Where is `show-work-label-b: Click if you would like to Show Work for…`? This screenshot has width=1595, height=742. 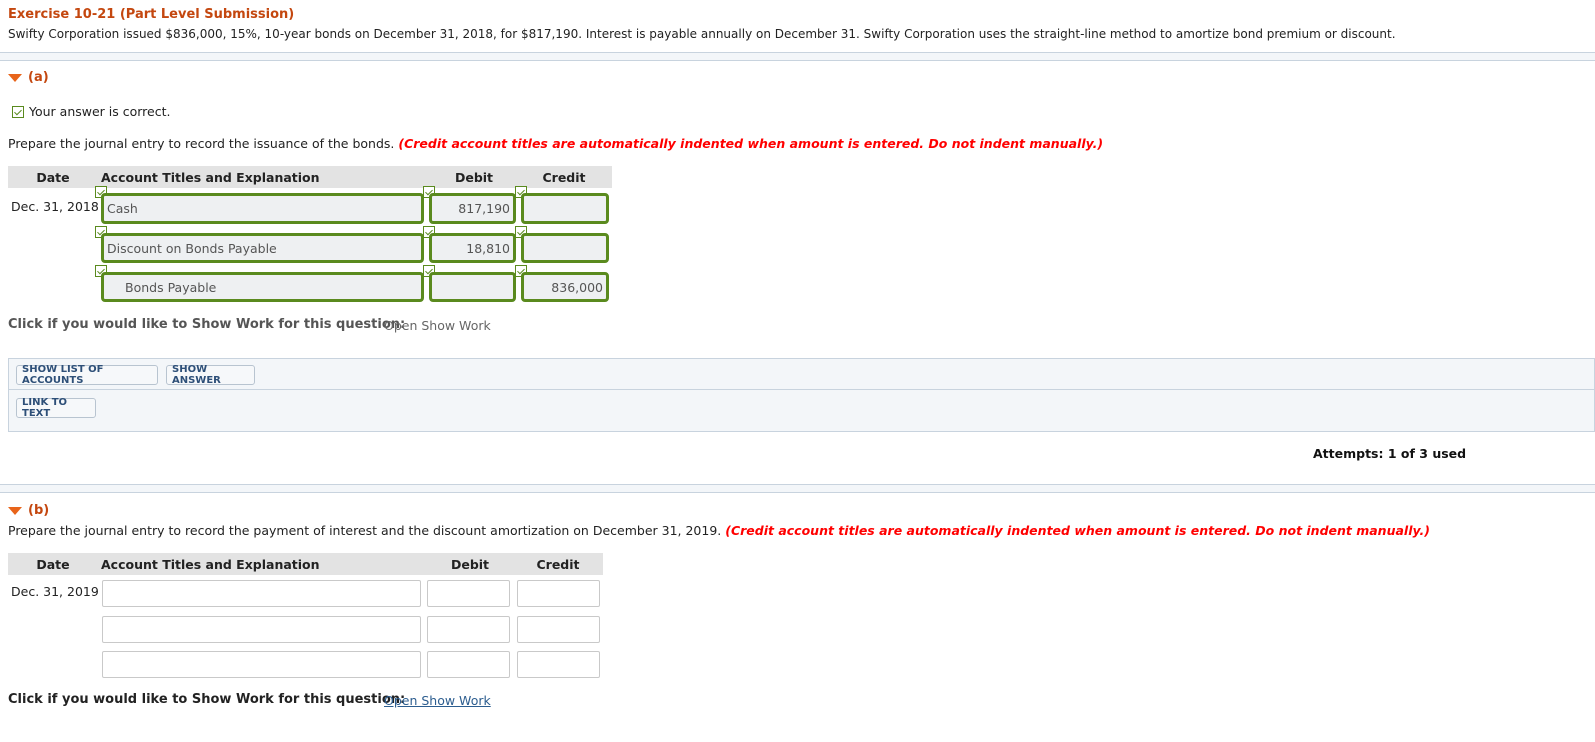 show-work-label-b: Click if you would like to Show Work for… is located at coordinates (207, 699).